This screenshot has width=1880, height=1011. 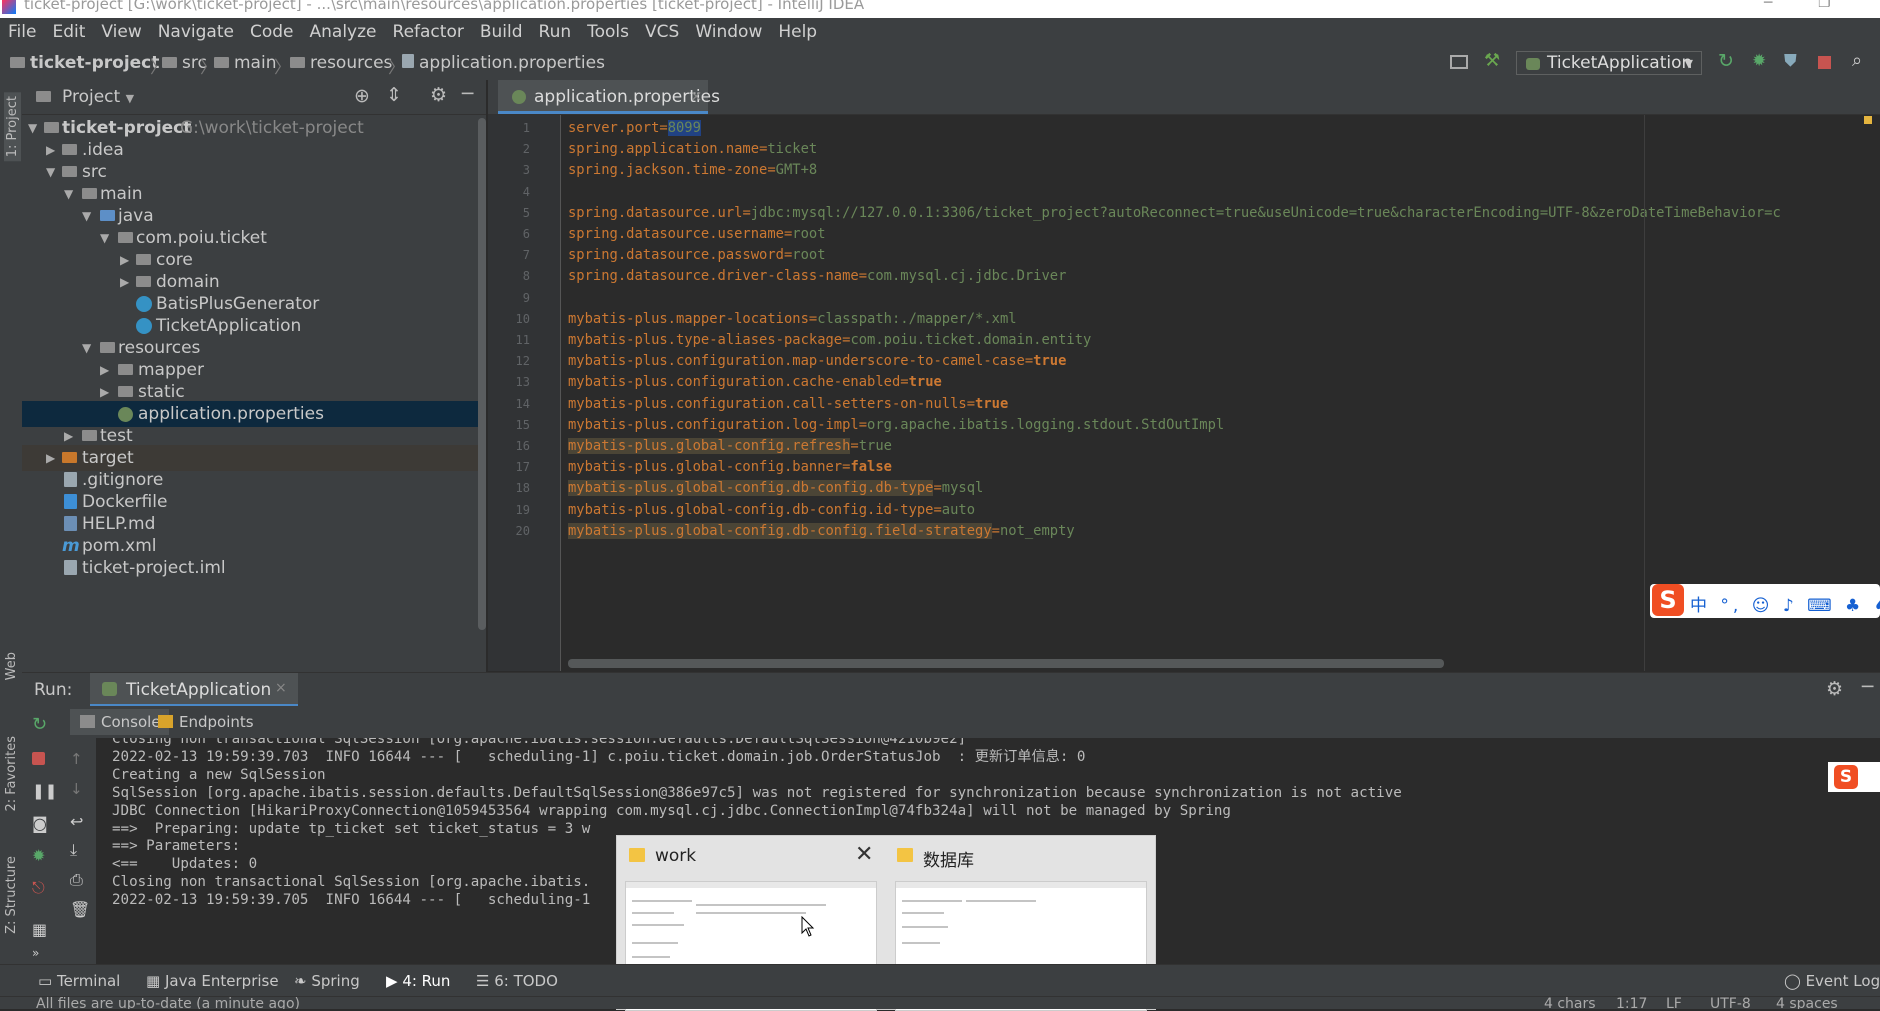 What do you see at coordinates (84, 63) in the screenshot?
I see `breadcrumb-project: ticket-project` at bounding box center [84, 63].